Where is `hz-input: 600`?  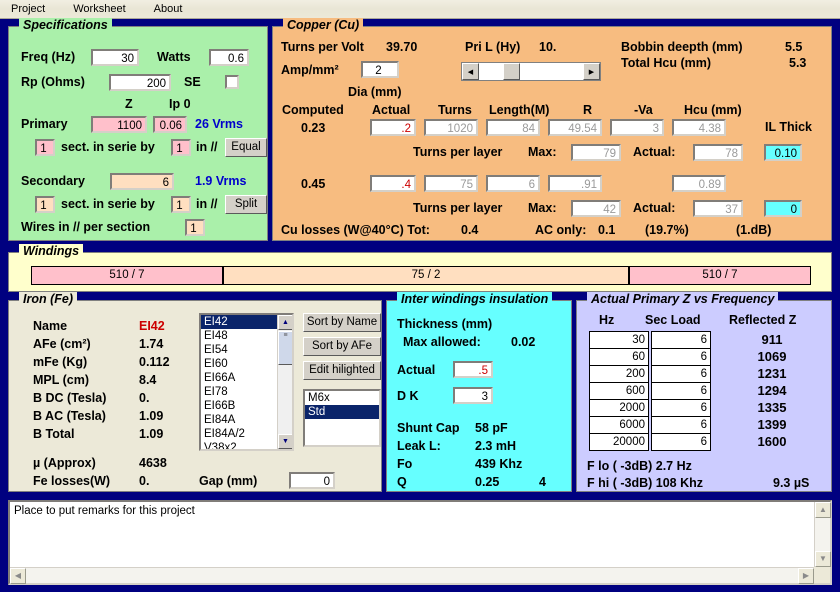 hz-input: 600 is located at coordinates (619, 391).